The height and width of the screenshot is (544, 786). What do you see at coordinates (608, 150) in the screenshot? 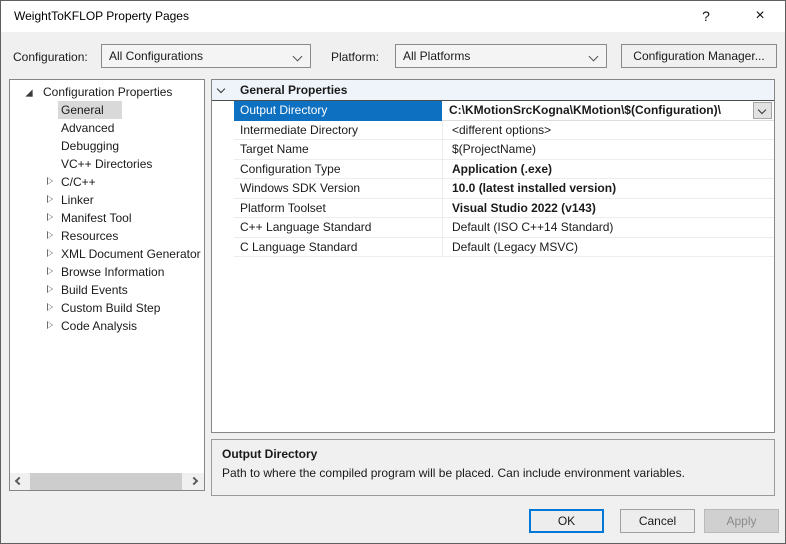
I see `property-value: $(ProjectName)` at bounding box center [608, 150].